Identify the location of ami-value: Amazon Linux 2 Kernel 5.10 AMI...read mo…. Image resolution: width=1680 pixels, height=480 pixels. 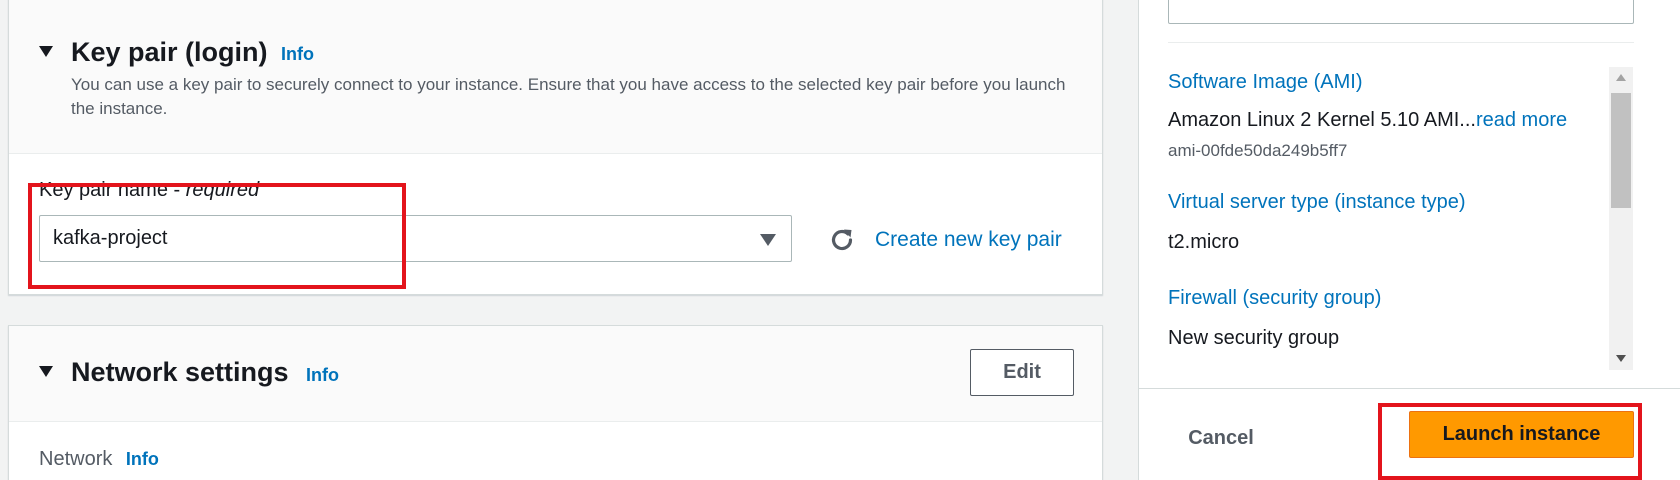
(1367, 120).